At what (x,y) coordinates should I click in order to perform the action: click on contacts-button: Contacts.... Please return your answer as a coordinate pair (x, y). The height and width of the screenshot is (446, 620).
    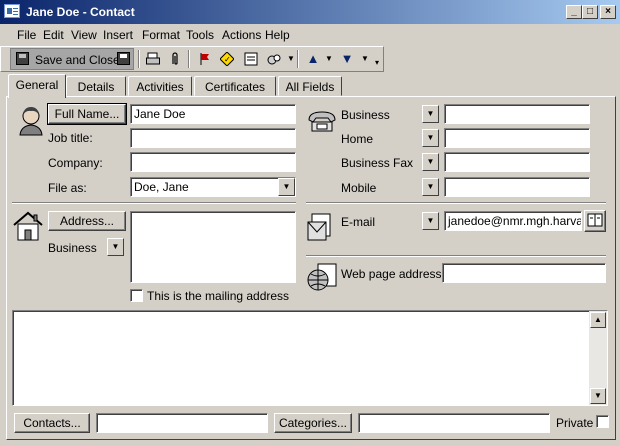
    Looking at the image, I should click on (52, 423).